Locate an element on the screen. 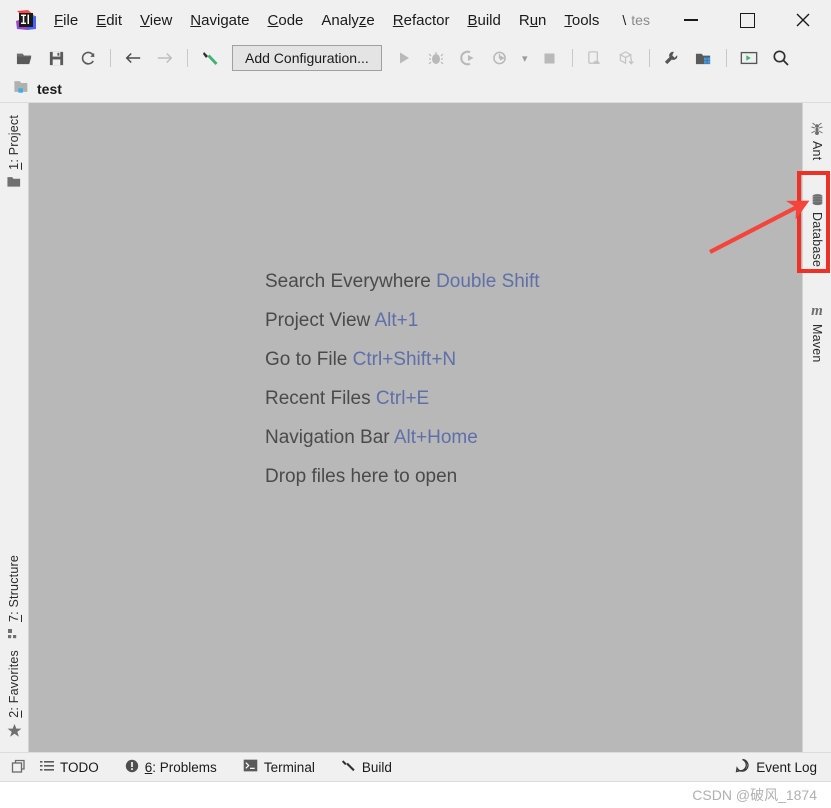 This screenshot has height=808, width=831. sidebar-item-structure-label: 7: Structure is located at coordinates (14, 589).